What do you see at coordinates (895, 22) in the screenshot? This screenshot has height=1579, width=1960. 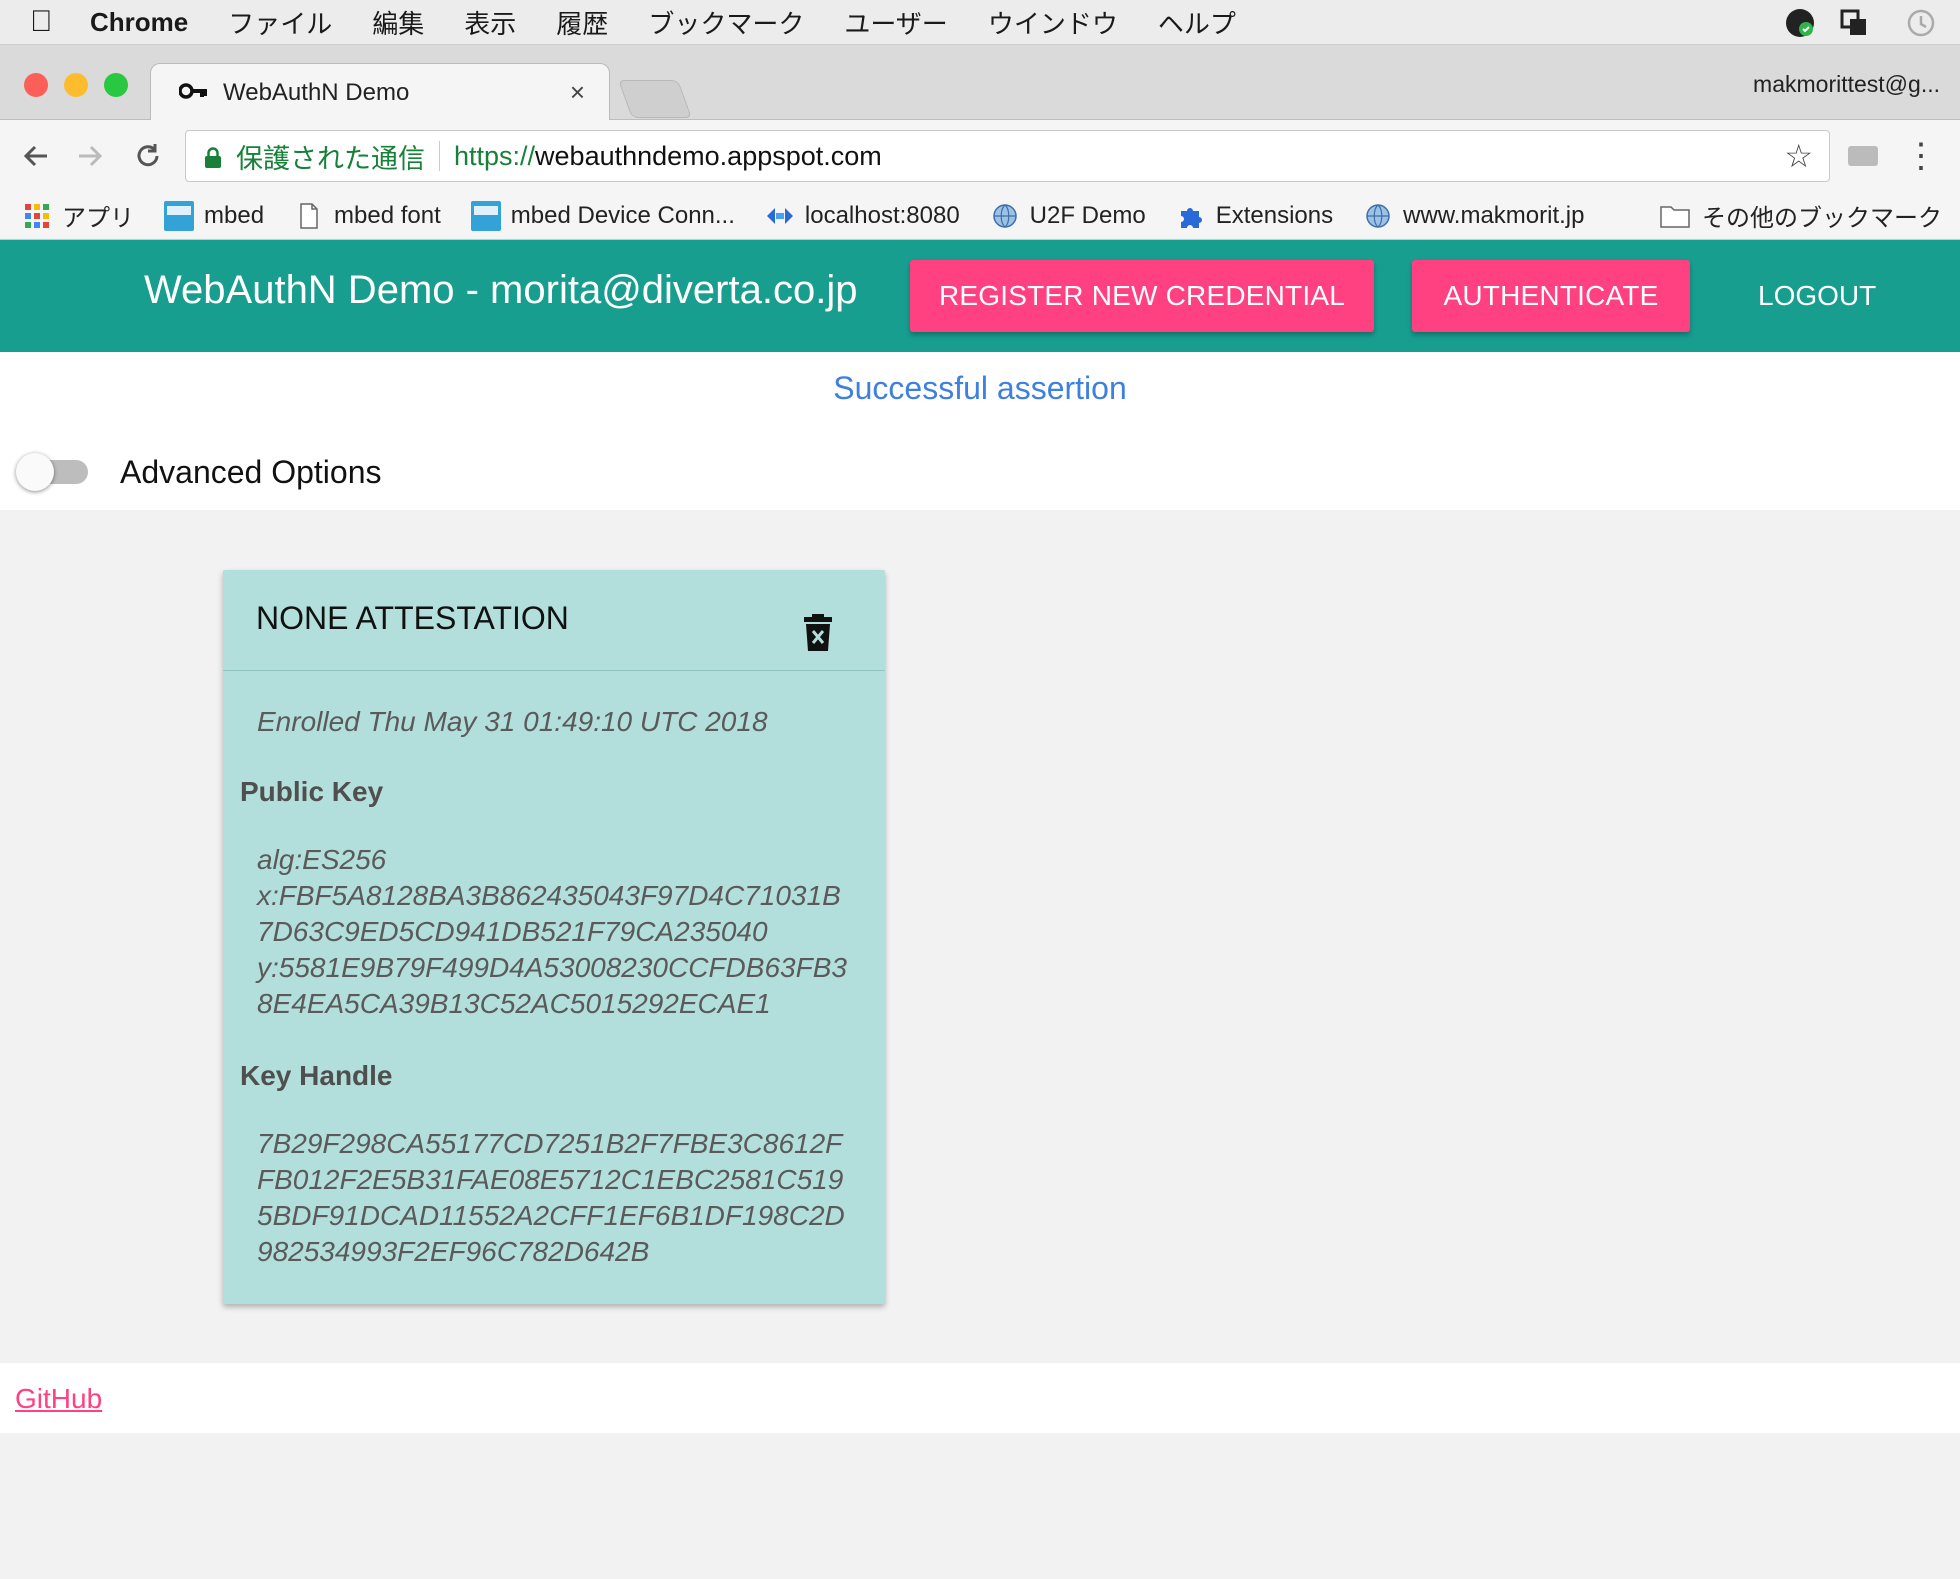 I see `menu-user: ユーザー` at bounding box center [895, 22].